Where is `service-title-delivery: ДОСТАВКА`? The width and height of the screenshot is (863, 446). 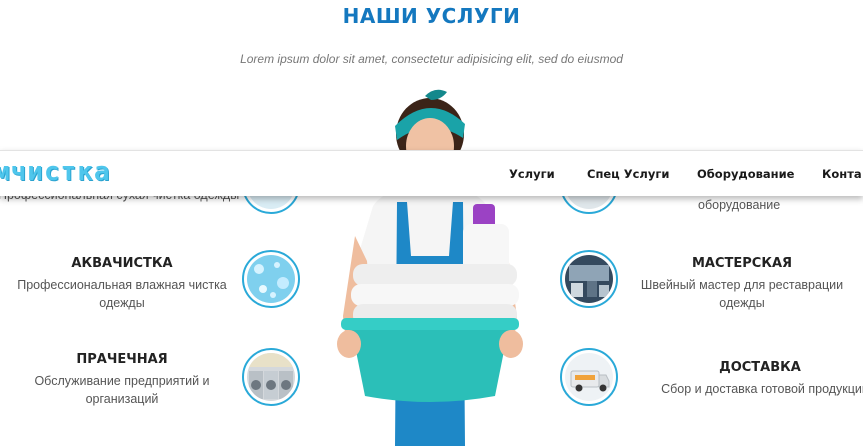 service-title-delivery: ДОСТАВКА is located at coordinates (760, 367).